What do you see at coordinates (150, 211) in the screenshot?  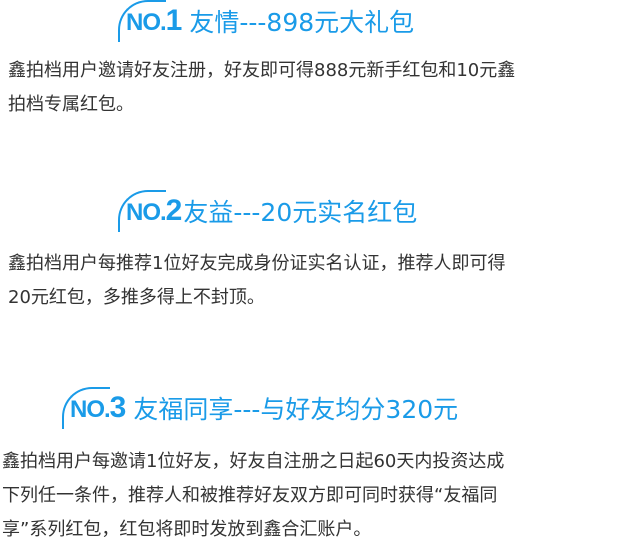 I see `no2-badge: NO.2` at bounding box center [150, 211].